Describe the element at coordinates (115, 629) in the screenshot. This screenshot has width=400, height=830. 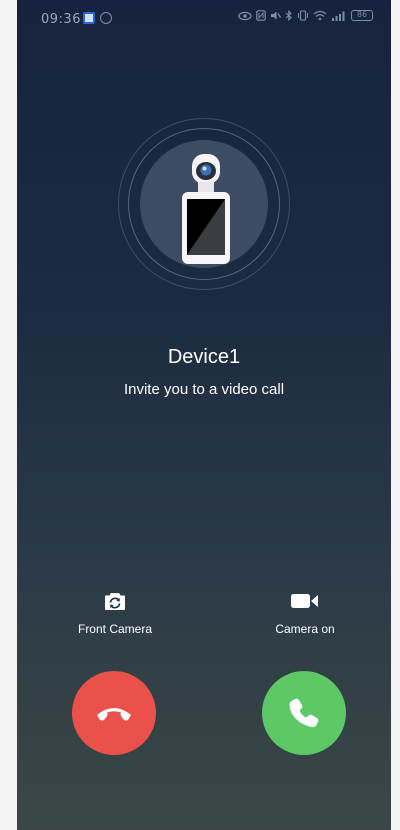
I see `front-camera-label: Front Camera` at that location.